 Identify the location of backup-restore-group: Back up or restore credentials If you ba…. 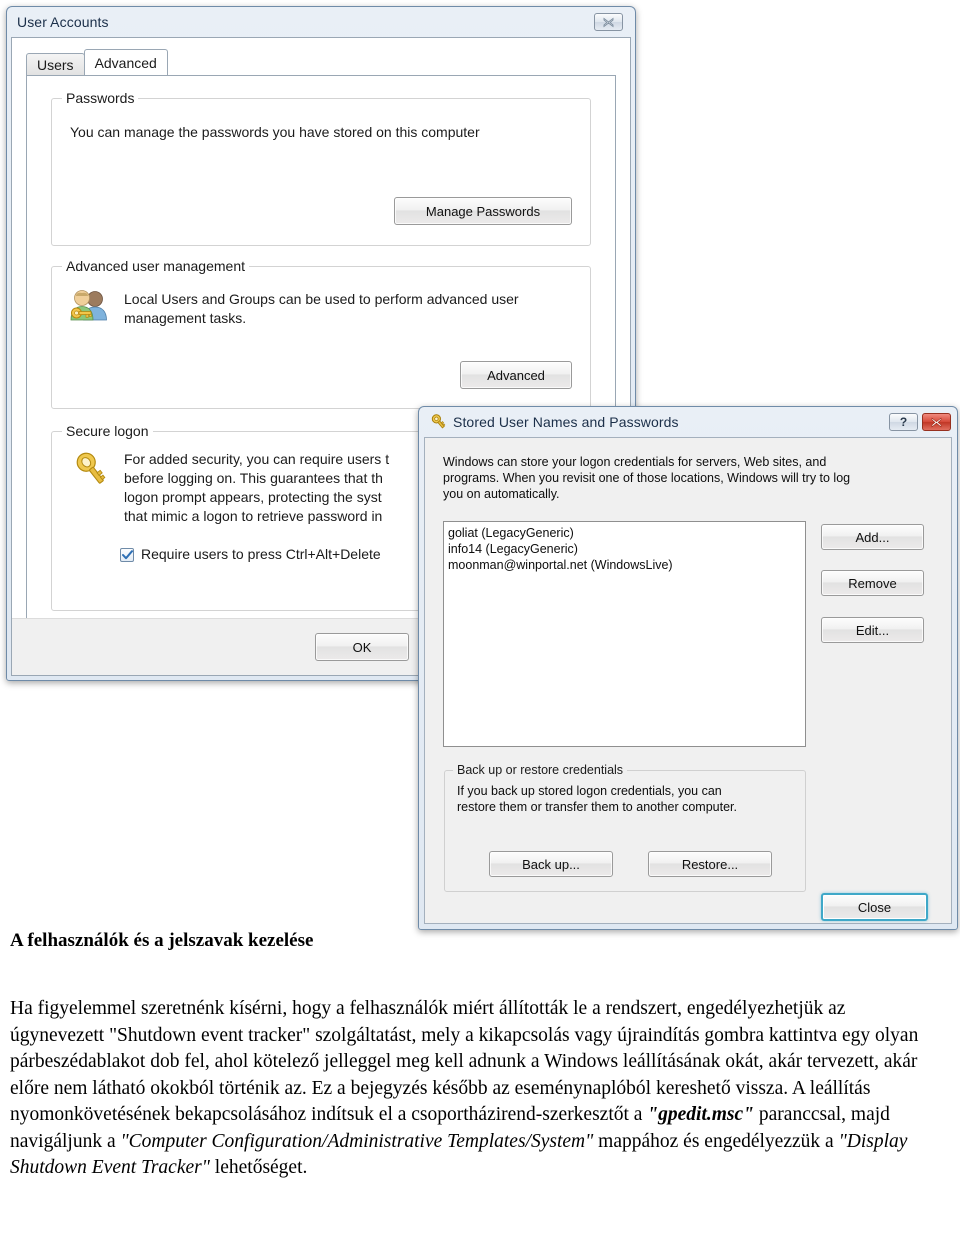
(625, 827).